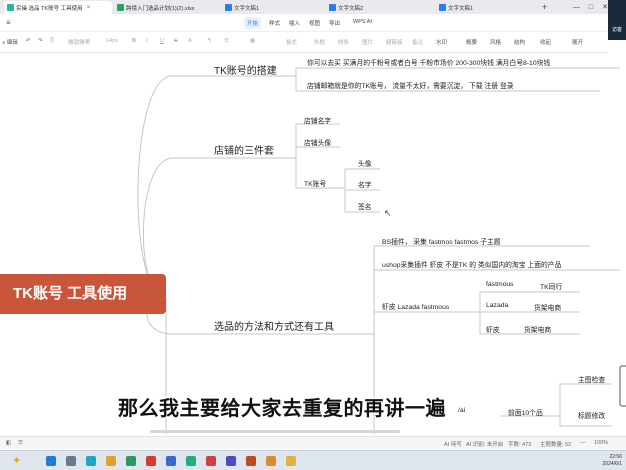 The image size is (626, 470). I want to click on node-avatar: 头像, so click(365, 163).